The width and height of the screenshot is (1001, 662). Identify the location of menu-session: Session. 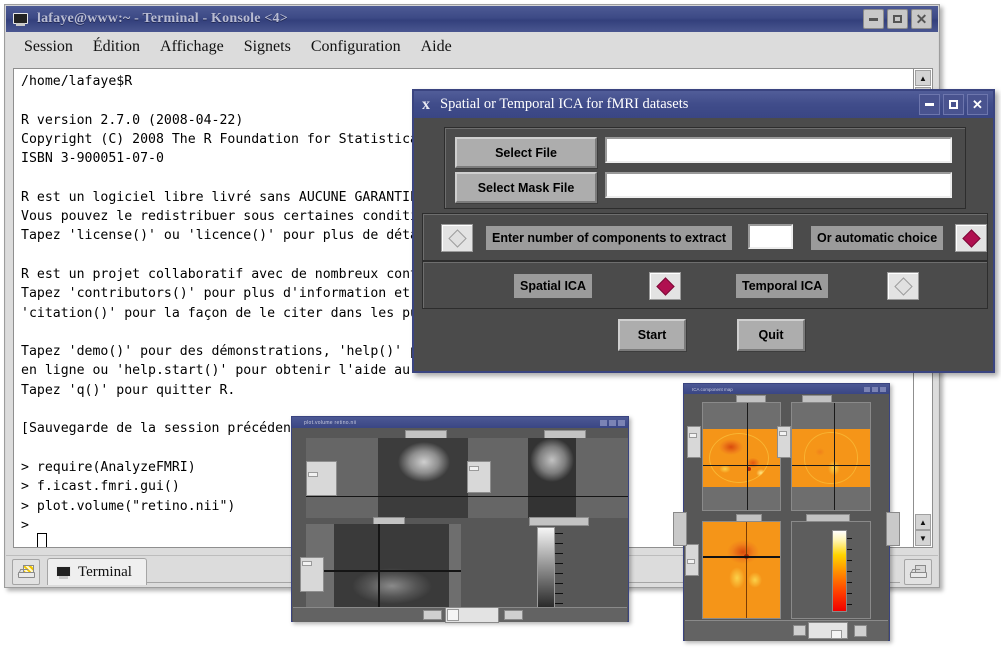
(48, 47).